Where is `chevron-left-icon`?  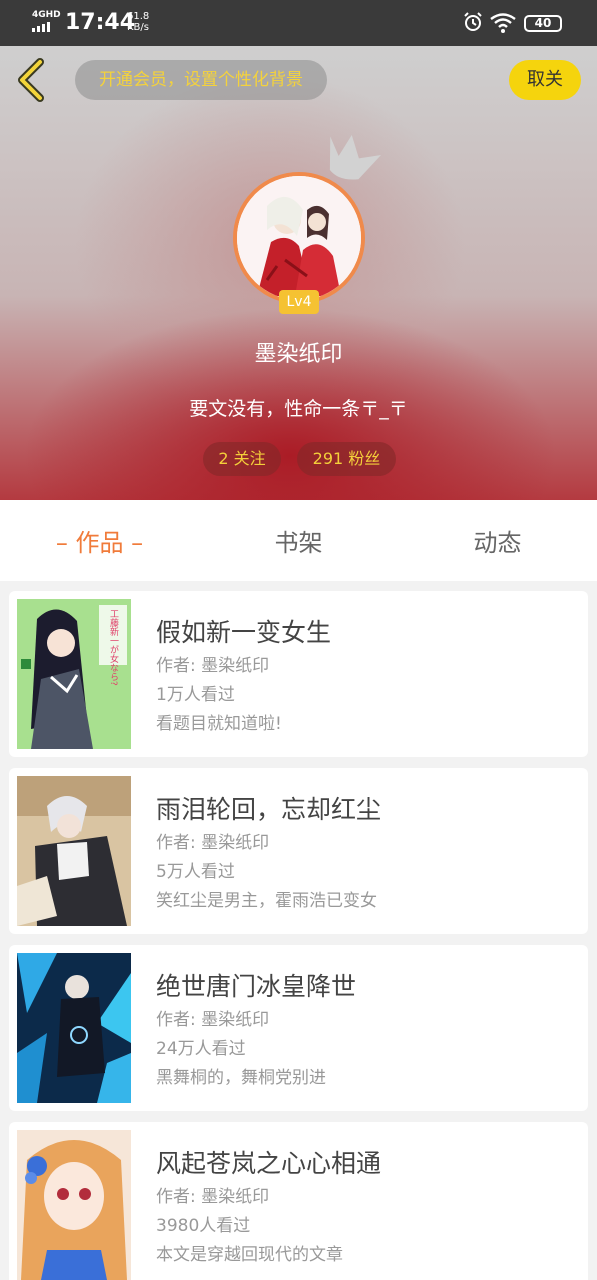
chevron-left-icon is located at coordinates (31, 80).